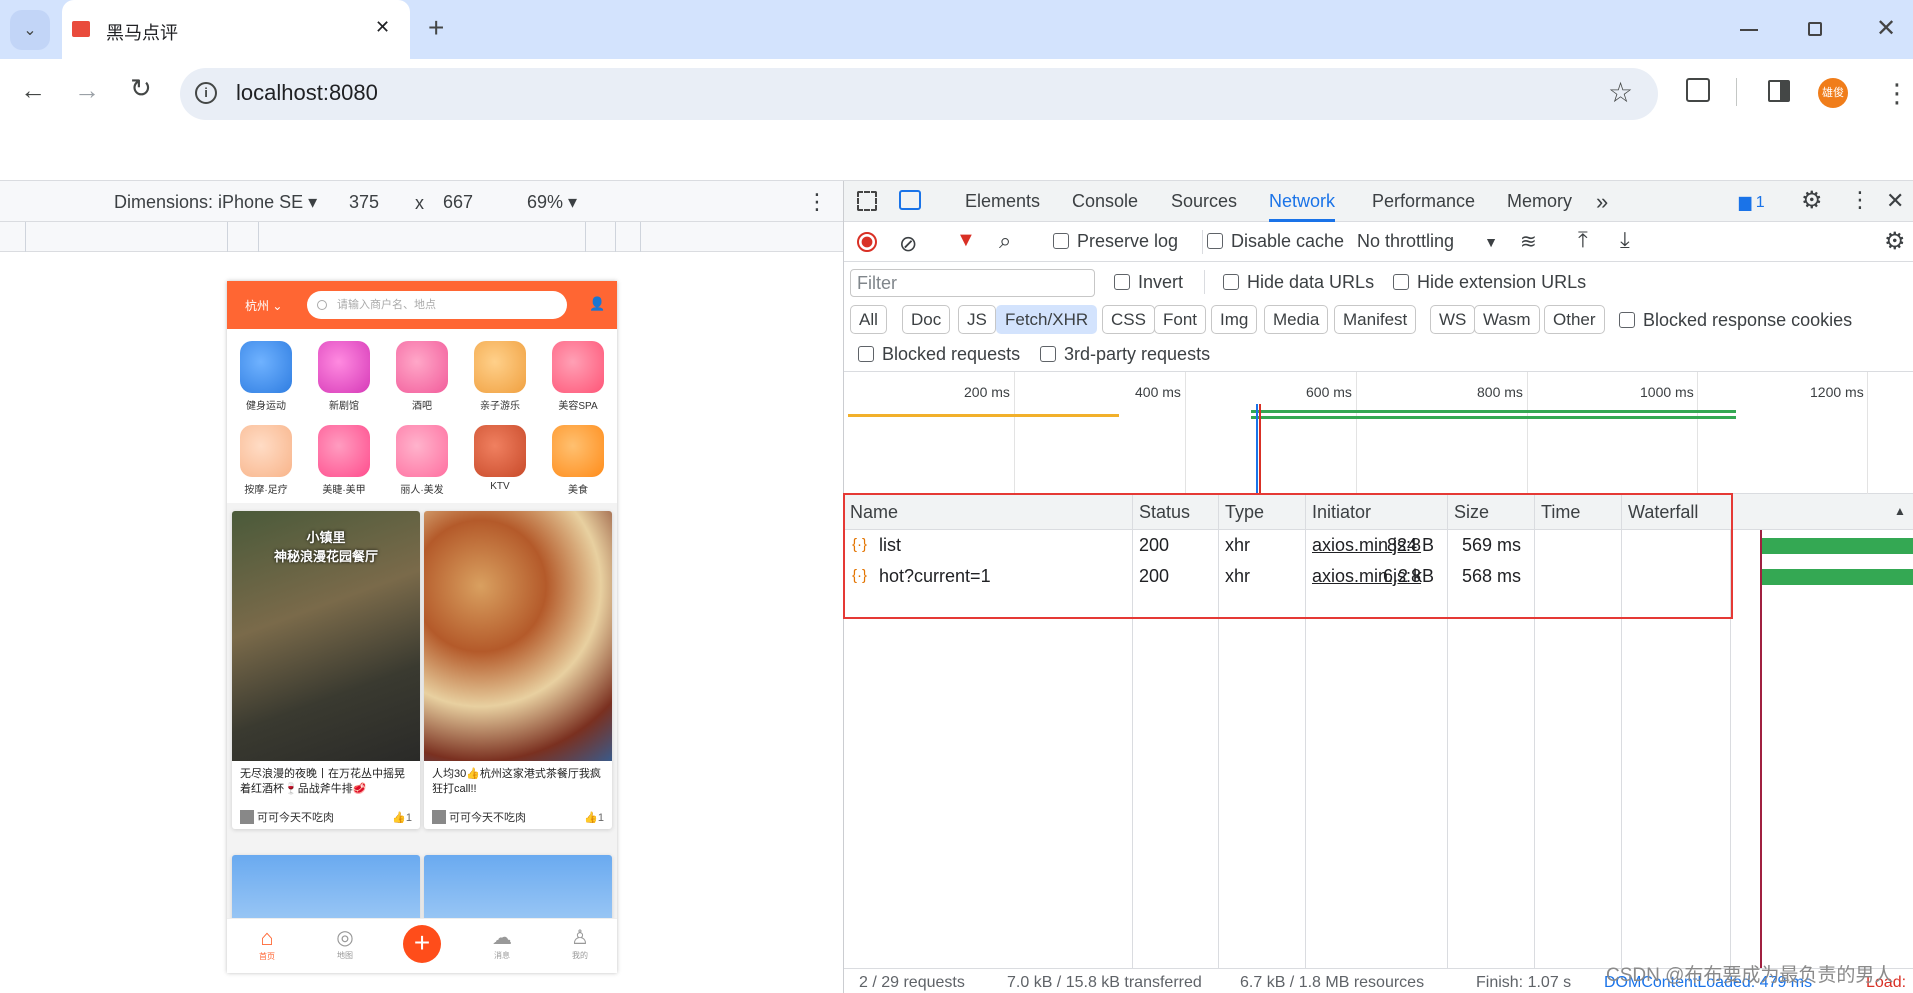 The image size is (1913, 993). What do you see at coordinates (500, 451) in the screenshot?
I see `microphone-icon` at bounding box center [500, 451].